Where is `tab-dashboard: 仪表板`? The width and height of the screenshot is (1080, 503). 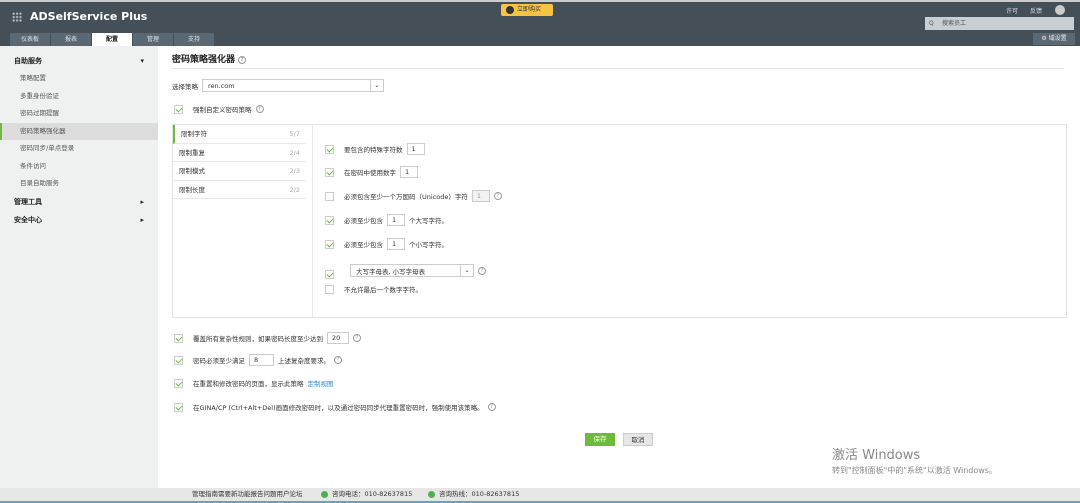
tab-dashboard: 仪表板 is located at coordinates (30, 39).